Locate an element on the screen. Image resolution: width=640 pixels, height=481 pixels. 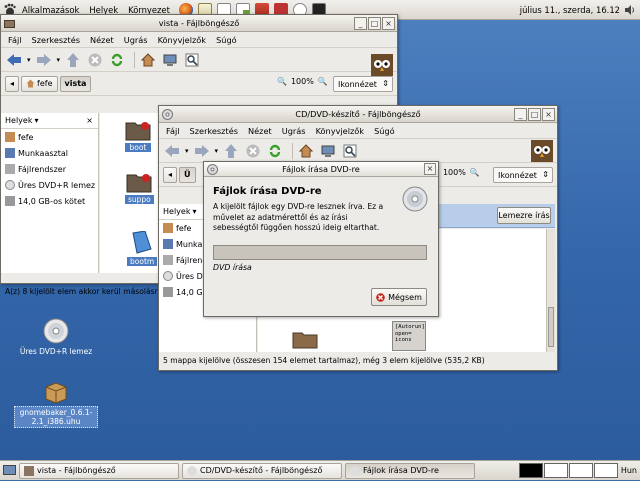
desktop-icon-package: gnomebaker_0.6.1-2.1_i386.uhu is located at coordinates (56, 403).